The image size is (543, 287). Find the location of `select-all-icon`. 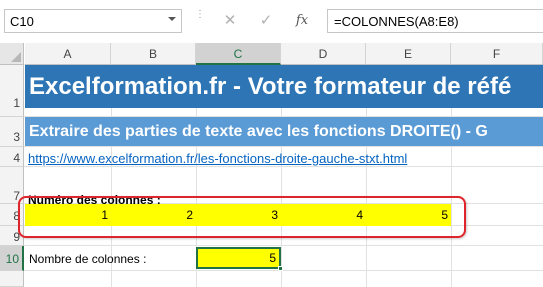

select-all-icon is located at coordinates (16, 57).